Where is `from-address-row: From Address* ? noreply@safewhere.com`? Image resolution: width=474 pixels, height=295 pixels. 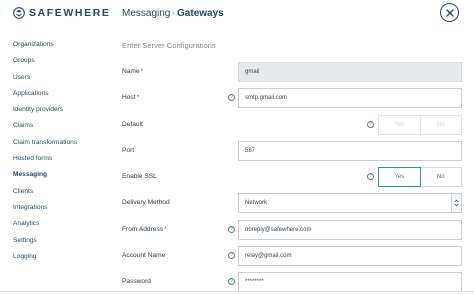
from-address-row: From Address* ? noreply@safewhere.com is located at coordinates (292, 230).